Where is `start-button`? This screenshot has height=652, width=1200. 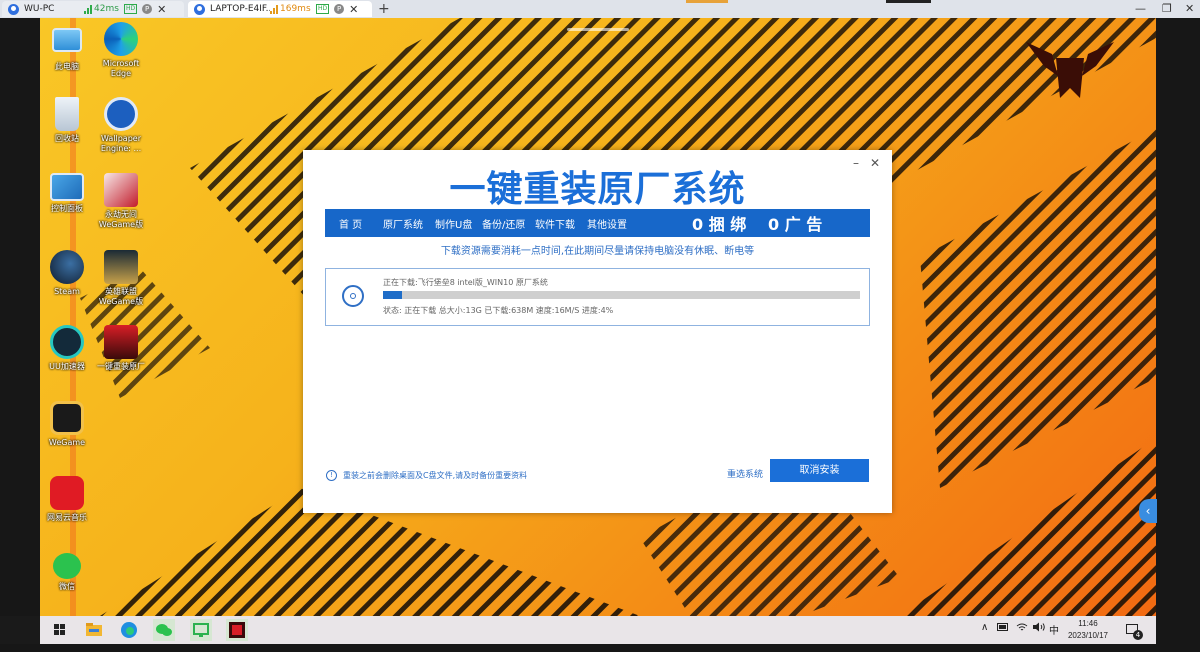 start-button is located at coordinates (60, 630).